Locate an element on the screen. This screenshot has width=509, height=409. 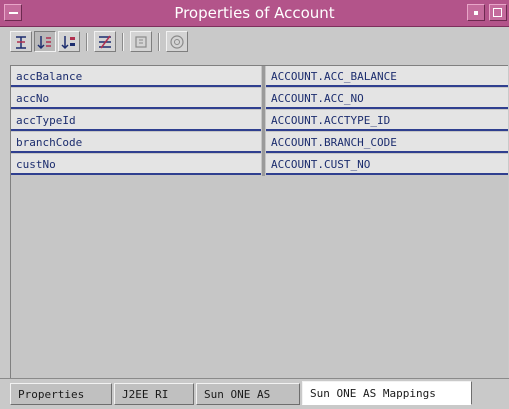
property-row: branchCode ACCOUNT.BRANCH_CODE is located at coordinates (259, 143).